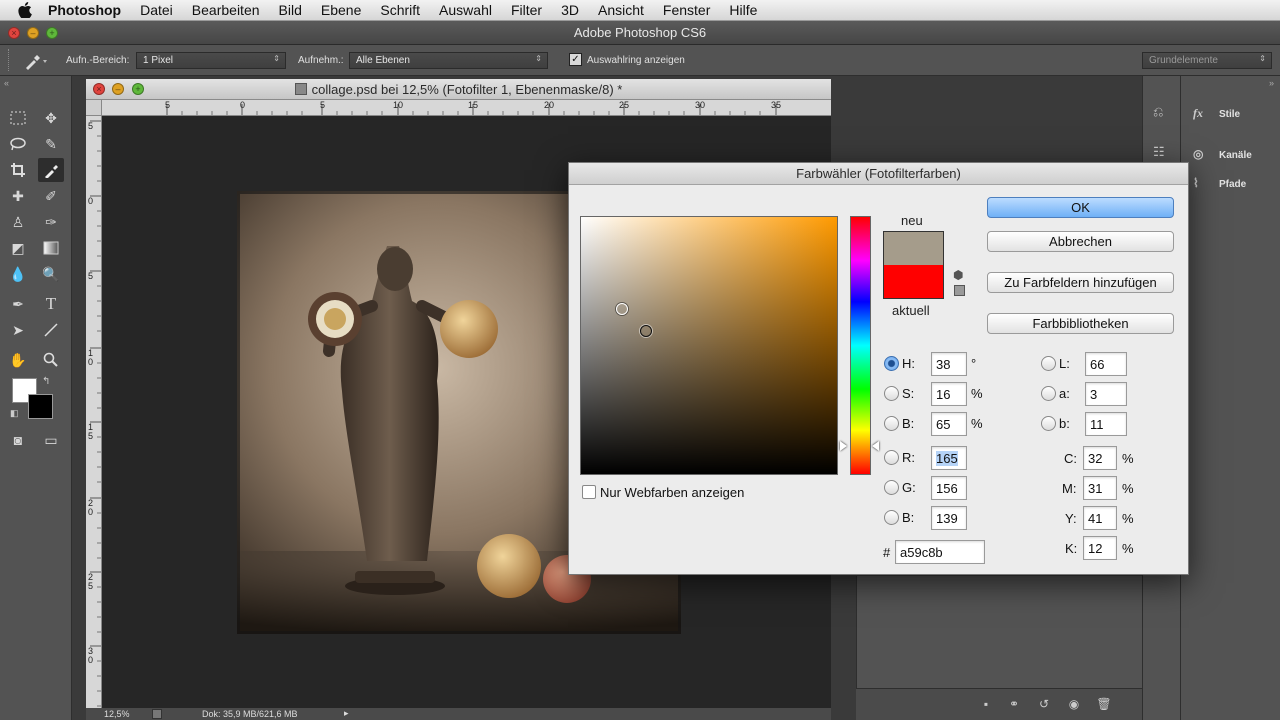 The height and width of the screenshot is (720, 1280). Describe the element at coordinates (949, 518) in the screenshot. I see `blue-input: 139` at that location.